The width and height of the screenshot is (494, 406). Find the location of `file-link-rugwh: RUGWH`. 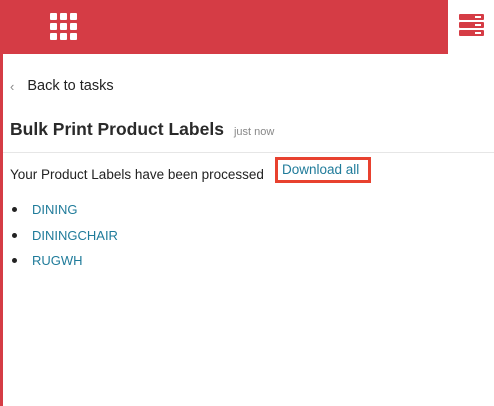

file-link-rugwh: RUGWH is located at coordinates (57, 260).